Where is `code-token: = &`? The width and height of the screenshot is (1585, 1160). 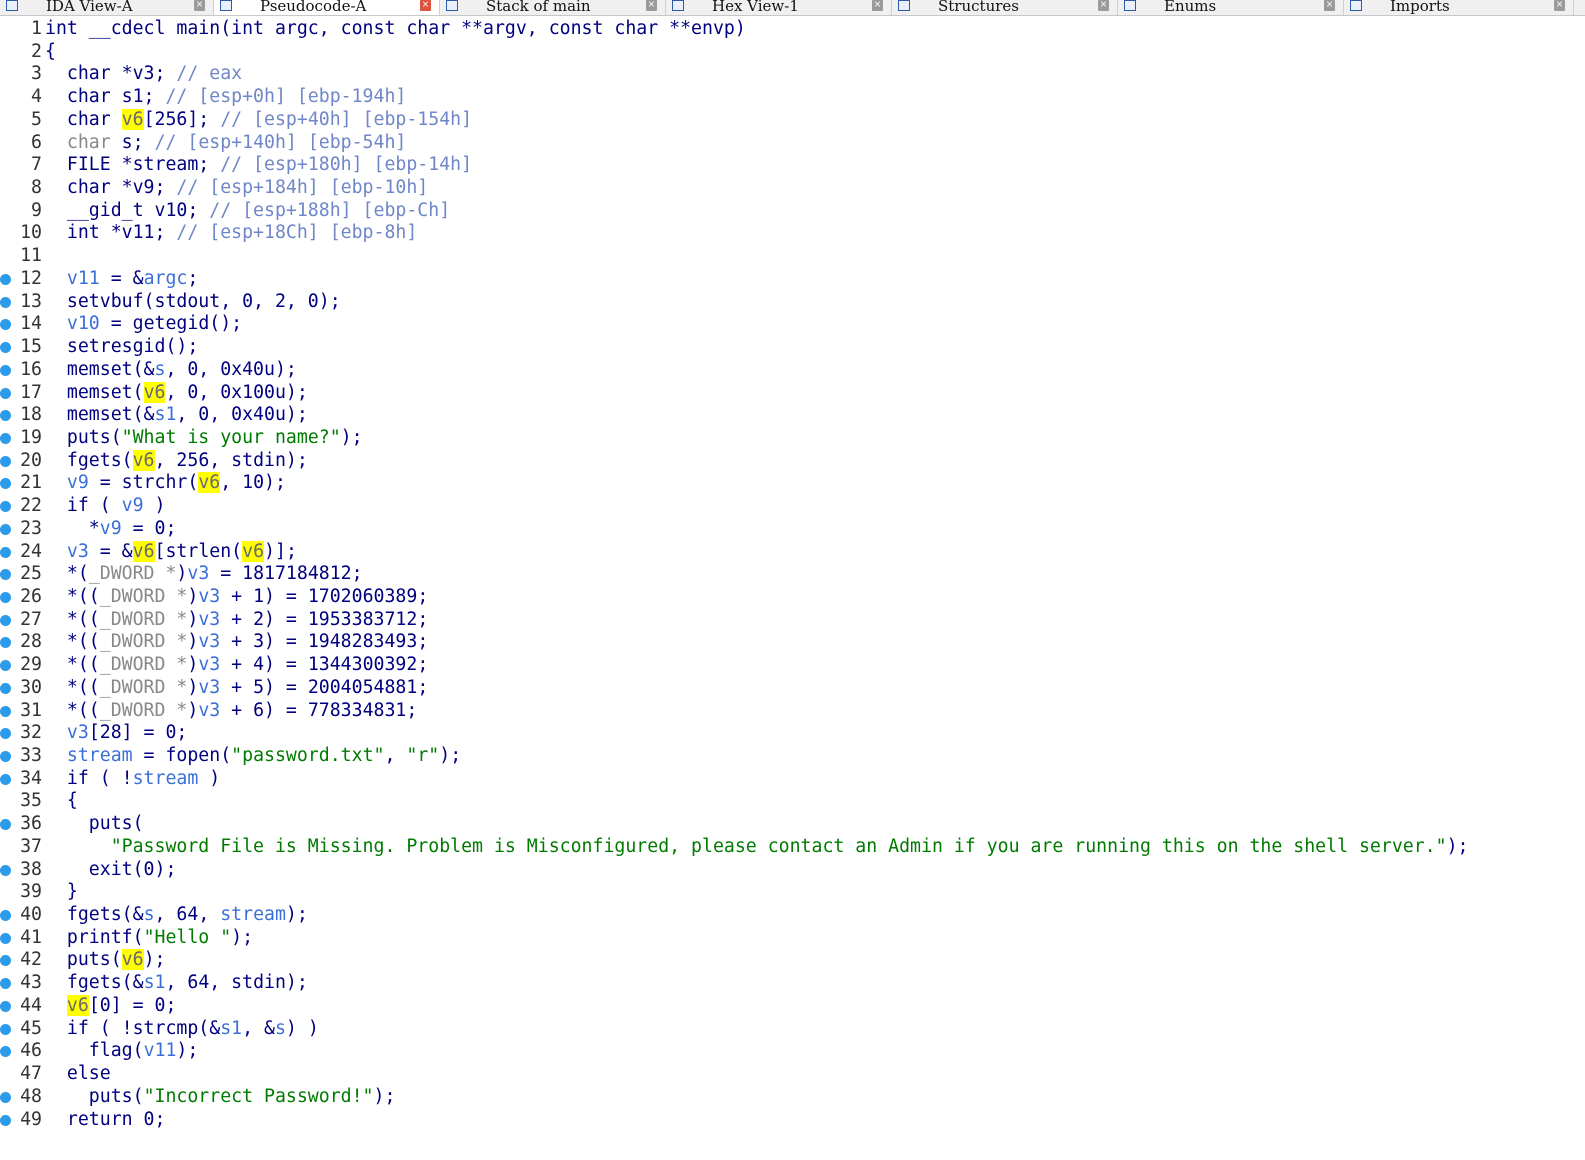 code-token: = & is located at coordinates (110, 551).